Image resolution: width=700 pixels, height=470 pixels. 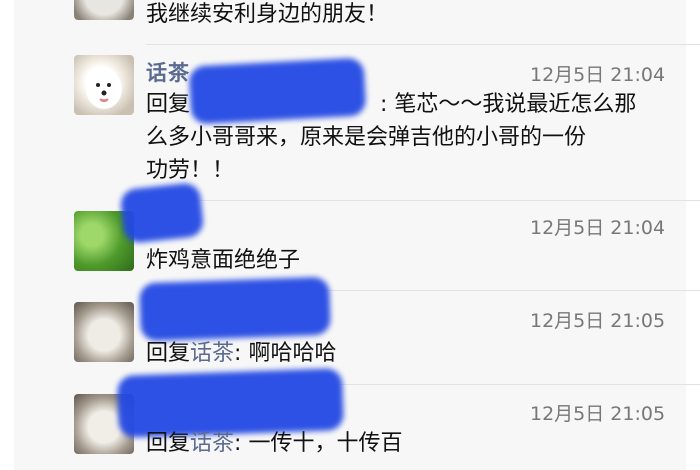 What do you see at coordinates (366, 137) in the screenshot?
I see `comment-line-2: 么多小哥哥来，原来是会弹吉他的小哥的一份` at bounding box center [366, 137].